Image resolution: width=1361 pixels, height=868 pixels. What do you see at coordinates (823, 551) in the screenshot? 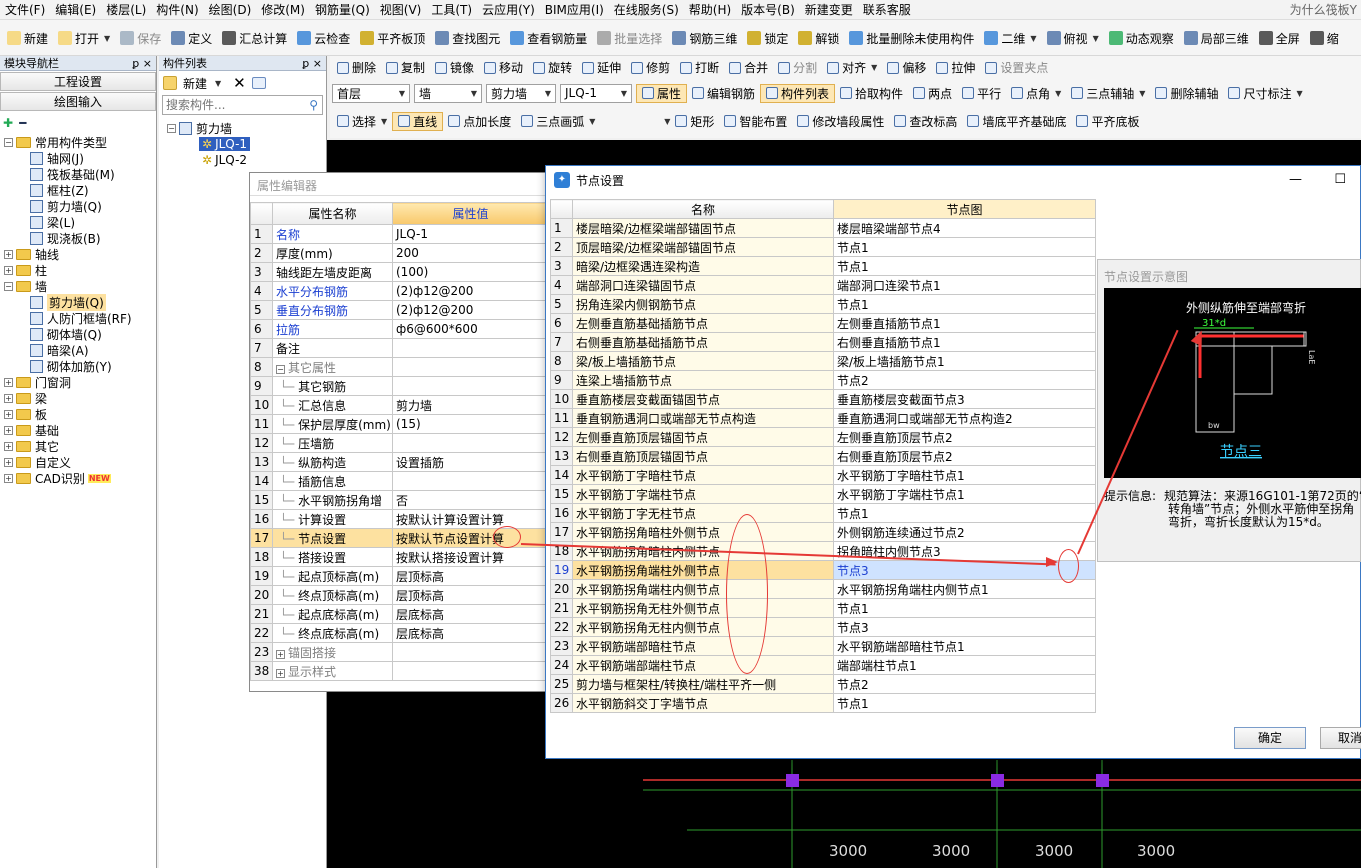
I see `node-row: 18 水平钢筋拐角暗柱内侧节点 拐角暗柱内侧节点3` at bounding box center [823, 551].